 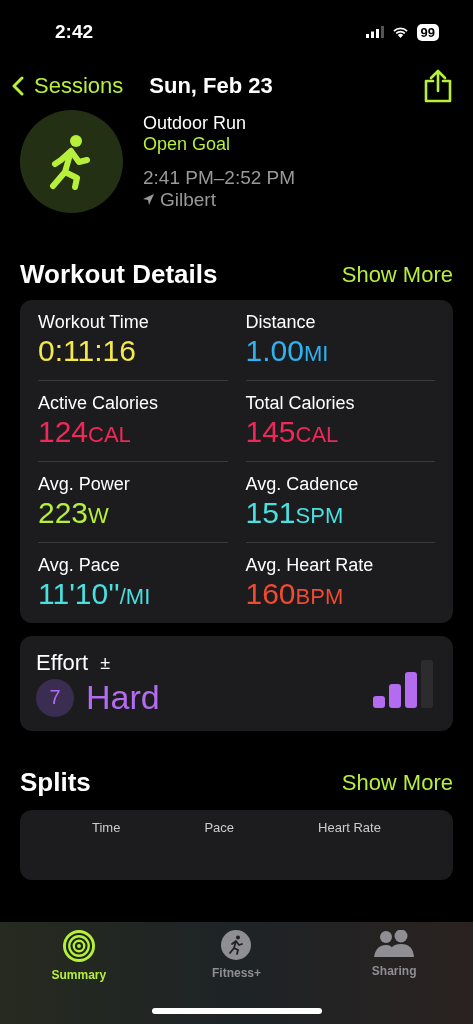 What do you see at coordinates (187, 144) in the screenshot?
I see `workout-goal: Open Goal` at bounding box center [187, 144].